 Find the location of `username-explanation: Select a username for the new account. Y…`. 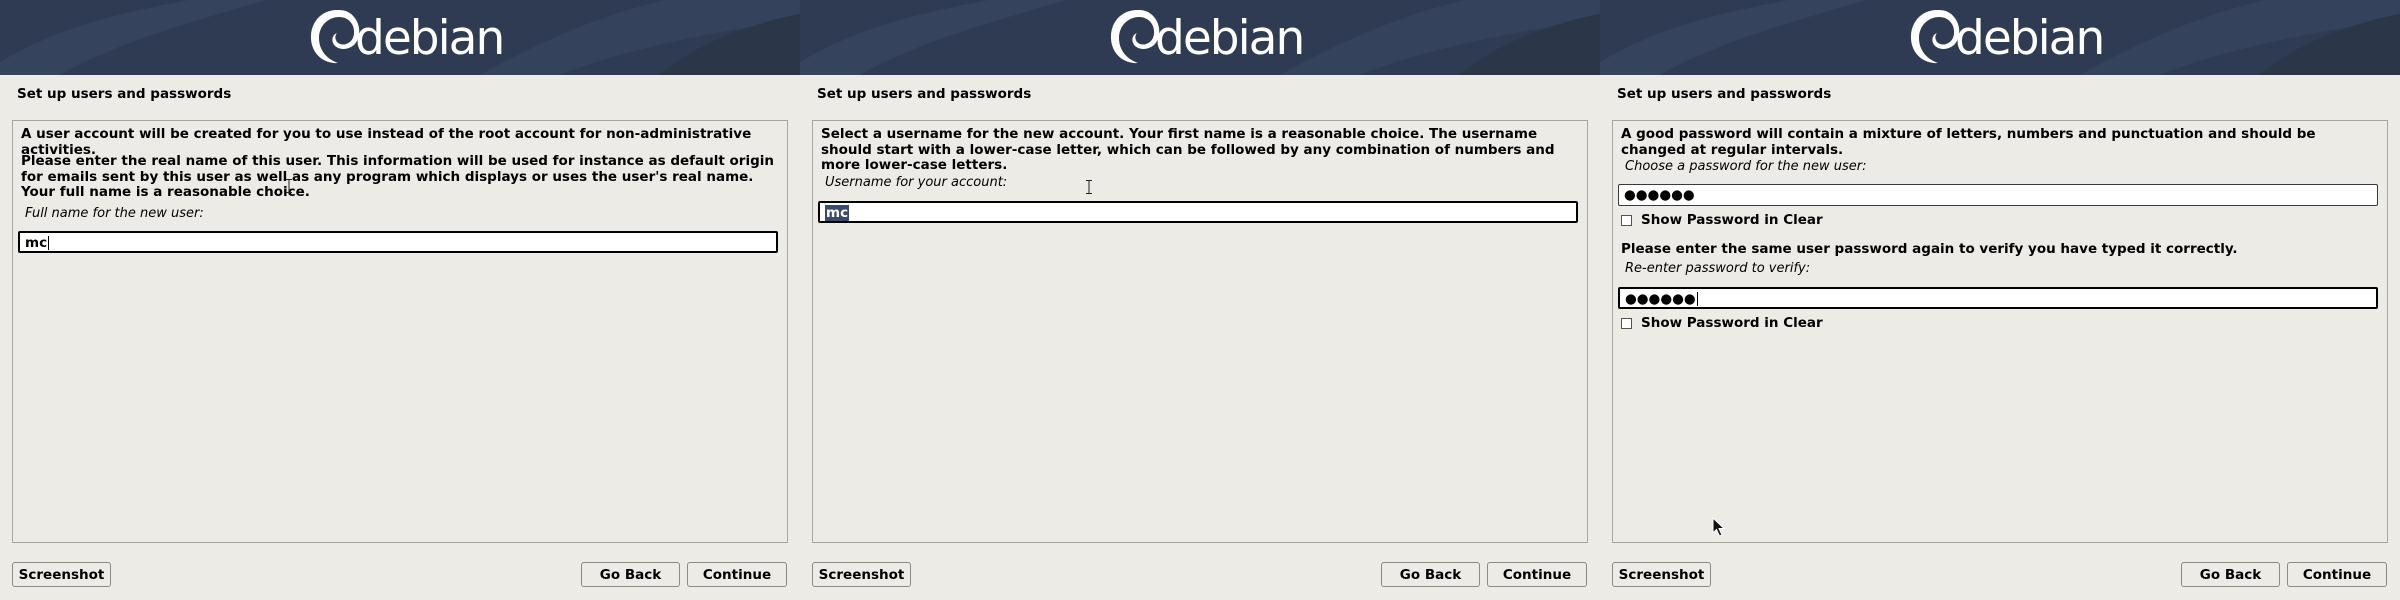

username-explanation: Select a username for the new account. Y… is located at coordinates (1188, 149).